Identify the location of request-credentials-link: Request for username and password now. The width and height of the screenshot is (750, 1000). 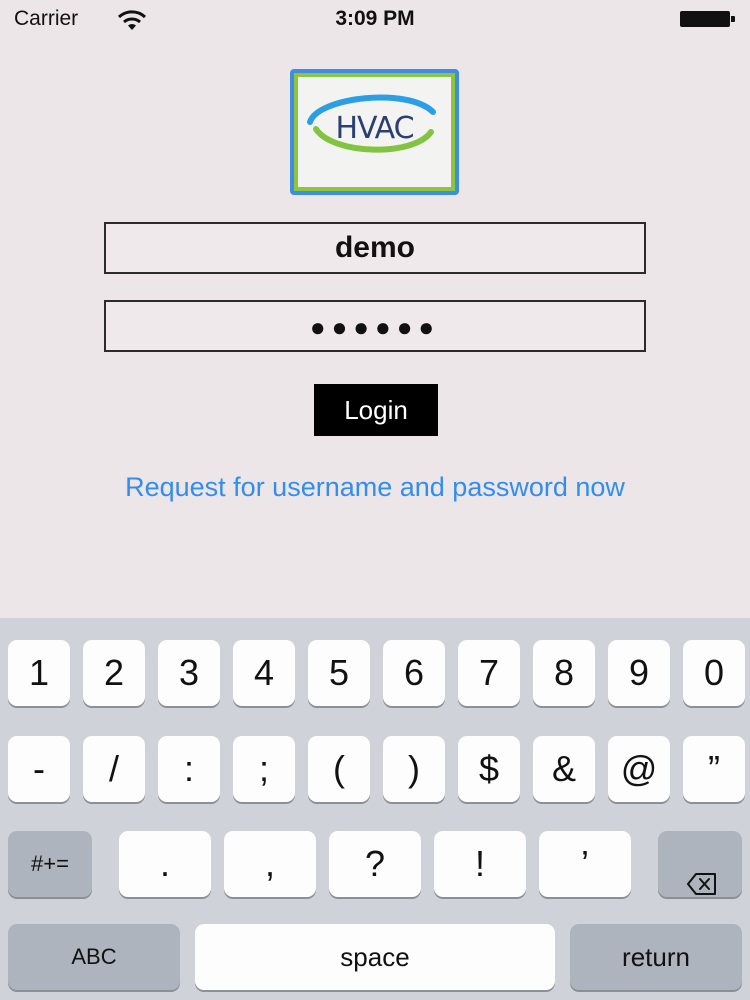
(375, 487).